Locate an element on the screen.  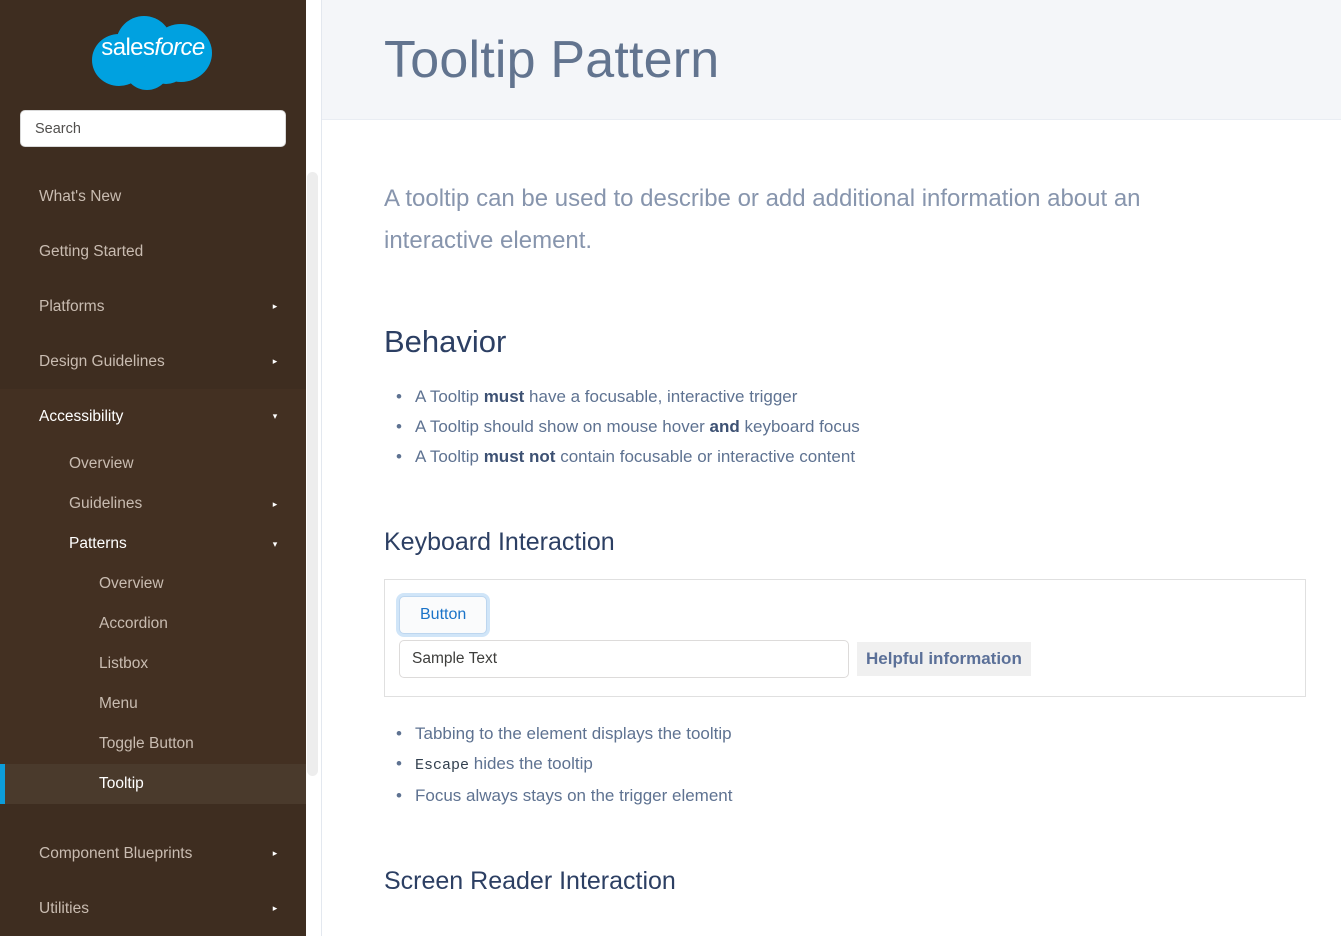
sidebar-item-label: What's New is located at coordinates (80, 196).